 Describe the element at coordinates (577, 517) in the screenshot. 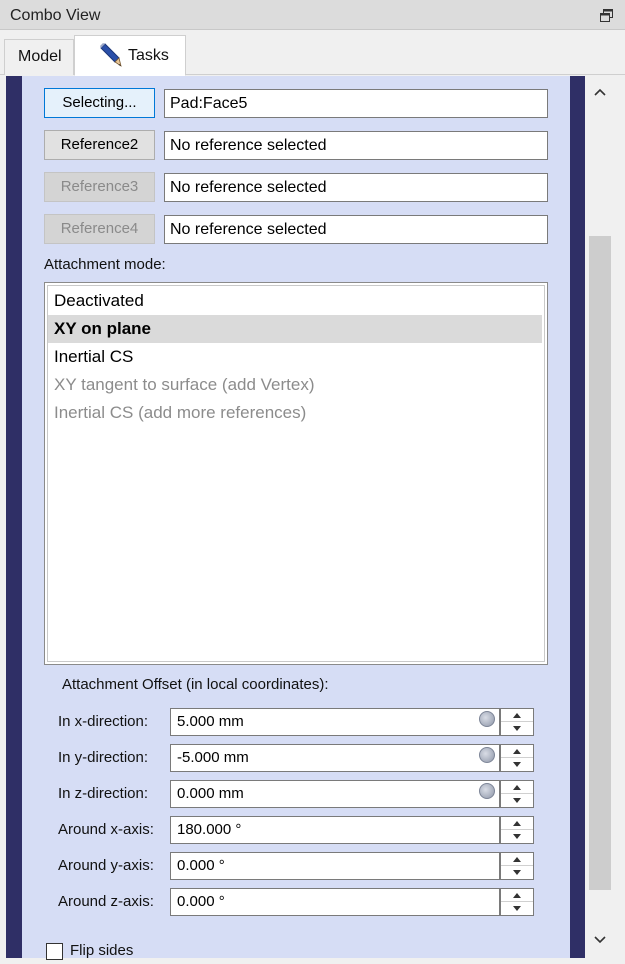

I see `task-panel-edge` at that location.